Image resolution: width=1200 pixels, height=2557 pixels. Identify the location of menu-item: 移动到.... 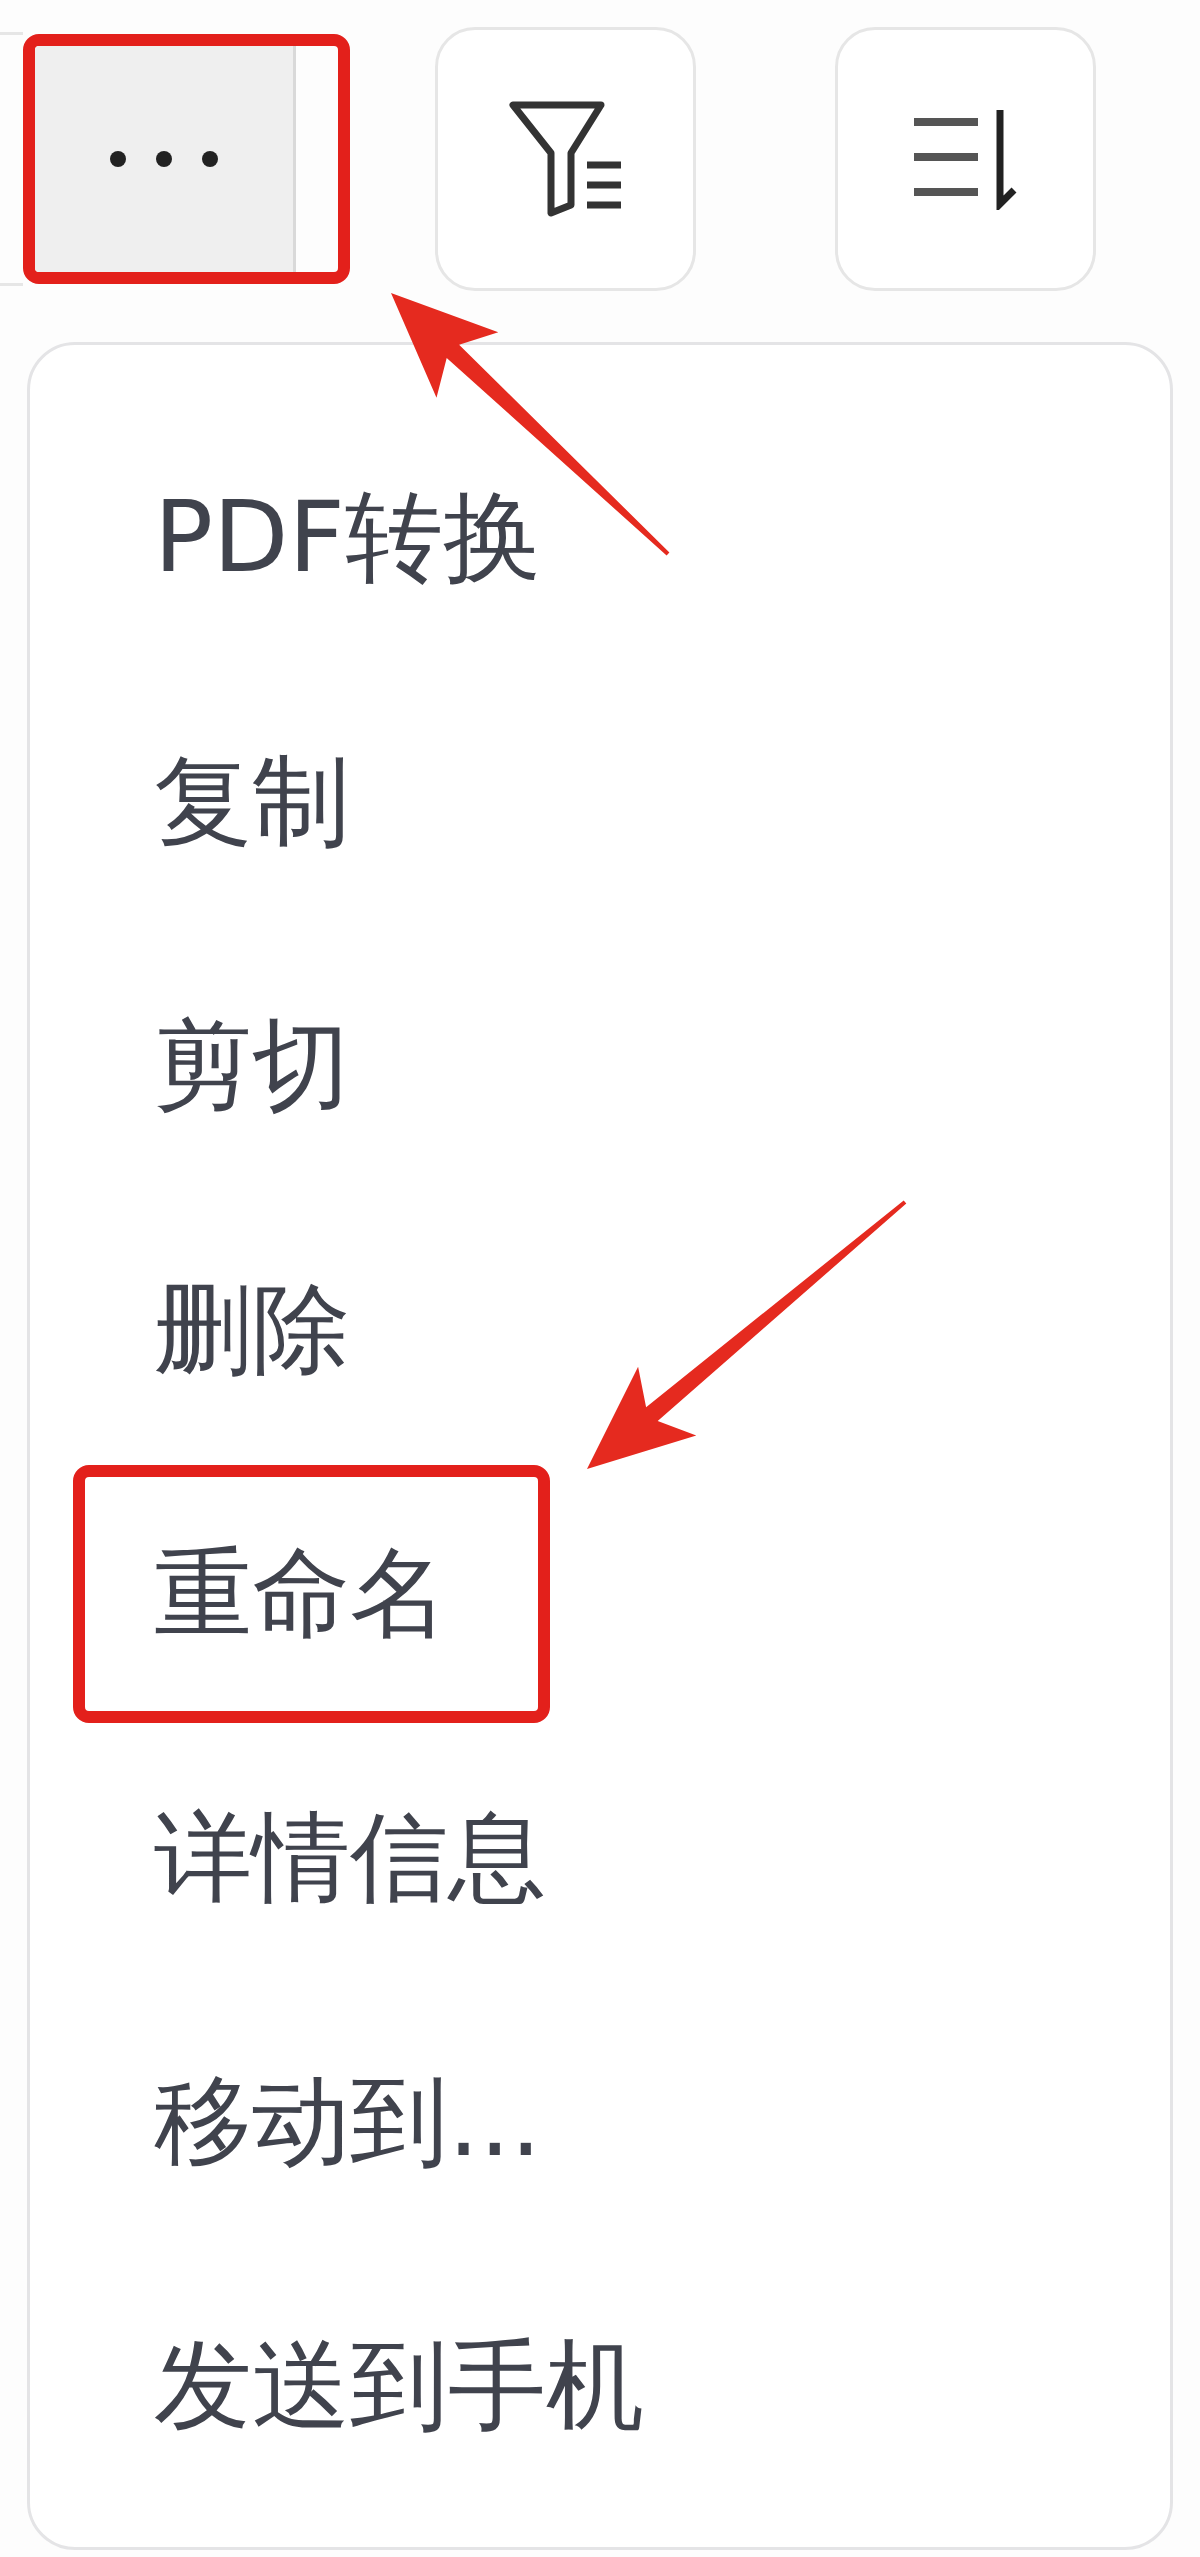
(348, 2122).